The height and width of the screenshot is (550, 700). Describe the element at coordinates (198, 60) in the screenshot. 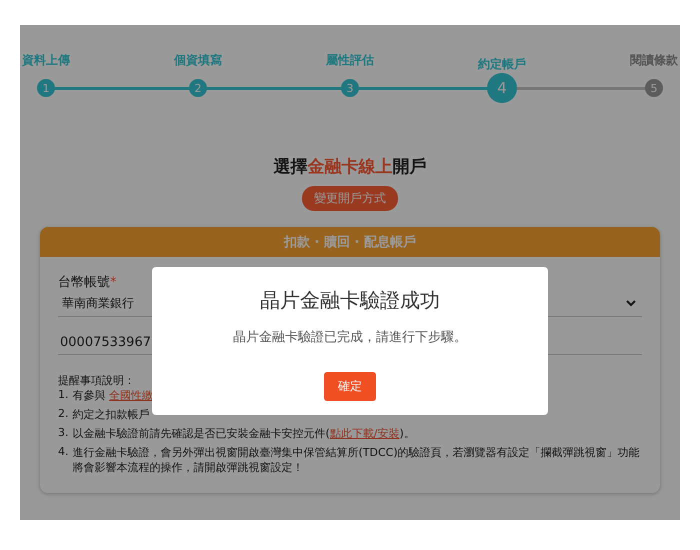

I see `step-label: 個資填寫` at that location.